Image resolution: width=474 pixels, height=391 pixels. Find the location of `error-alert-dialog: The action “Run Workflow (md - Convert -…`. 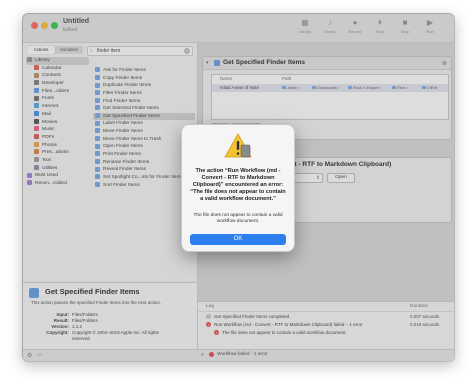

error-alert-dialog: The action “Run Workflow (md - Convert -… is located at coordinates (238, 188).